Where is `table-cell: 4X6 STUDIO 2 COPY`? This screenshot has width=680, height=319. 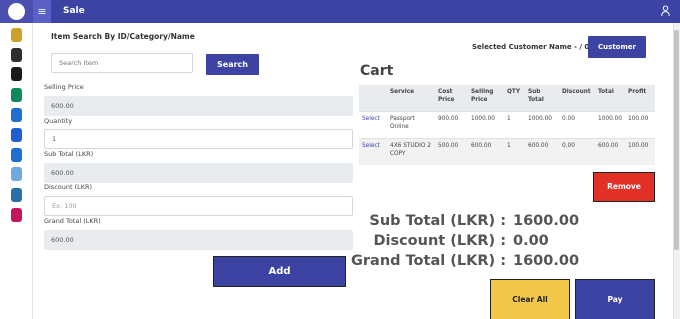
table-cell: 4X6 STUDIO 2 COPY is located at coordinates (411, 151).